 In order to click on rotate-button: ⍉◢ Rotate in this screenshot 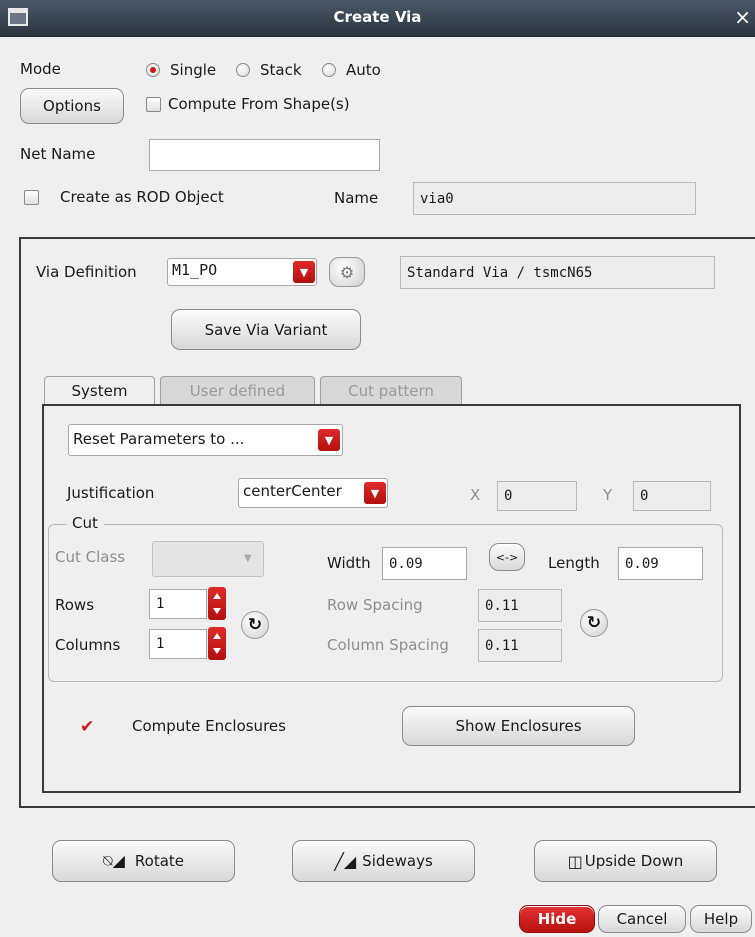, I will do `click(143, 861)`.